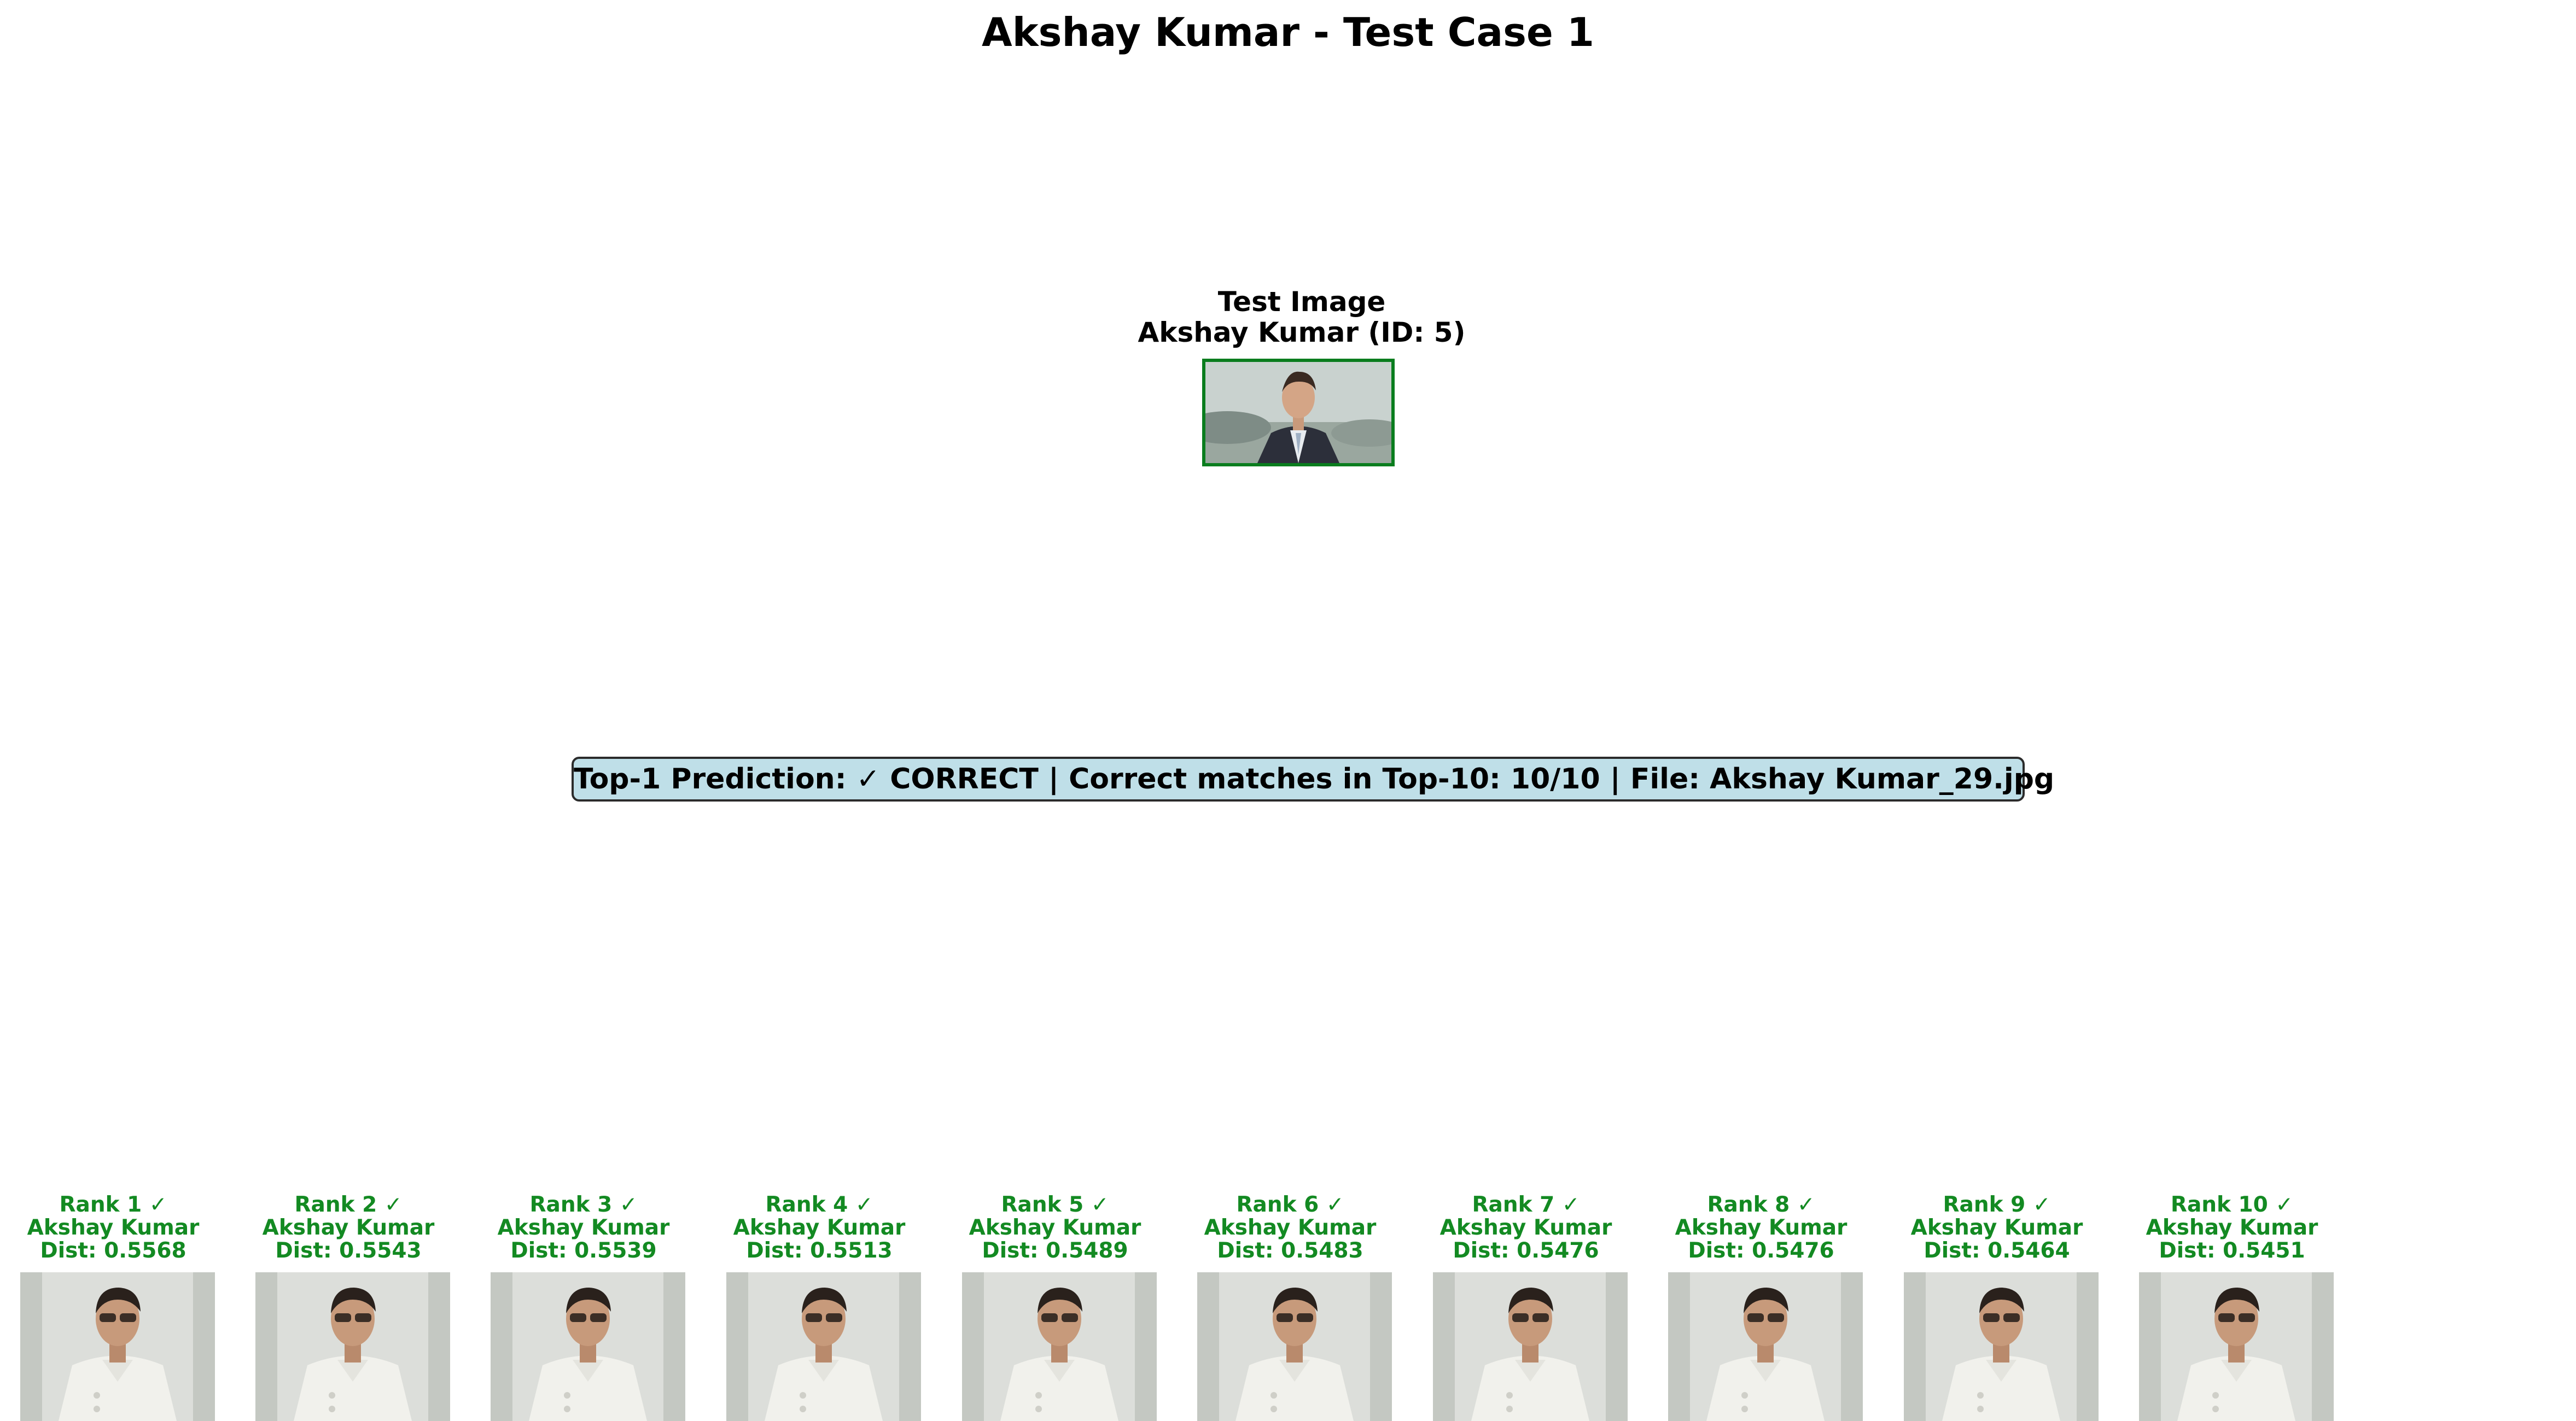 Image resolution: width=2576 pixels, height=1421 pixels. Describe the element at coordinates (1526, 1205) in the screenshot. I see `match-rank: Rank 7 ✓` at that location.